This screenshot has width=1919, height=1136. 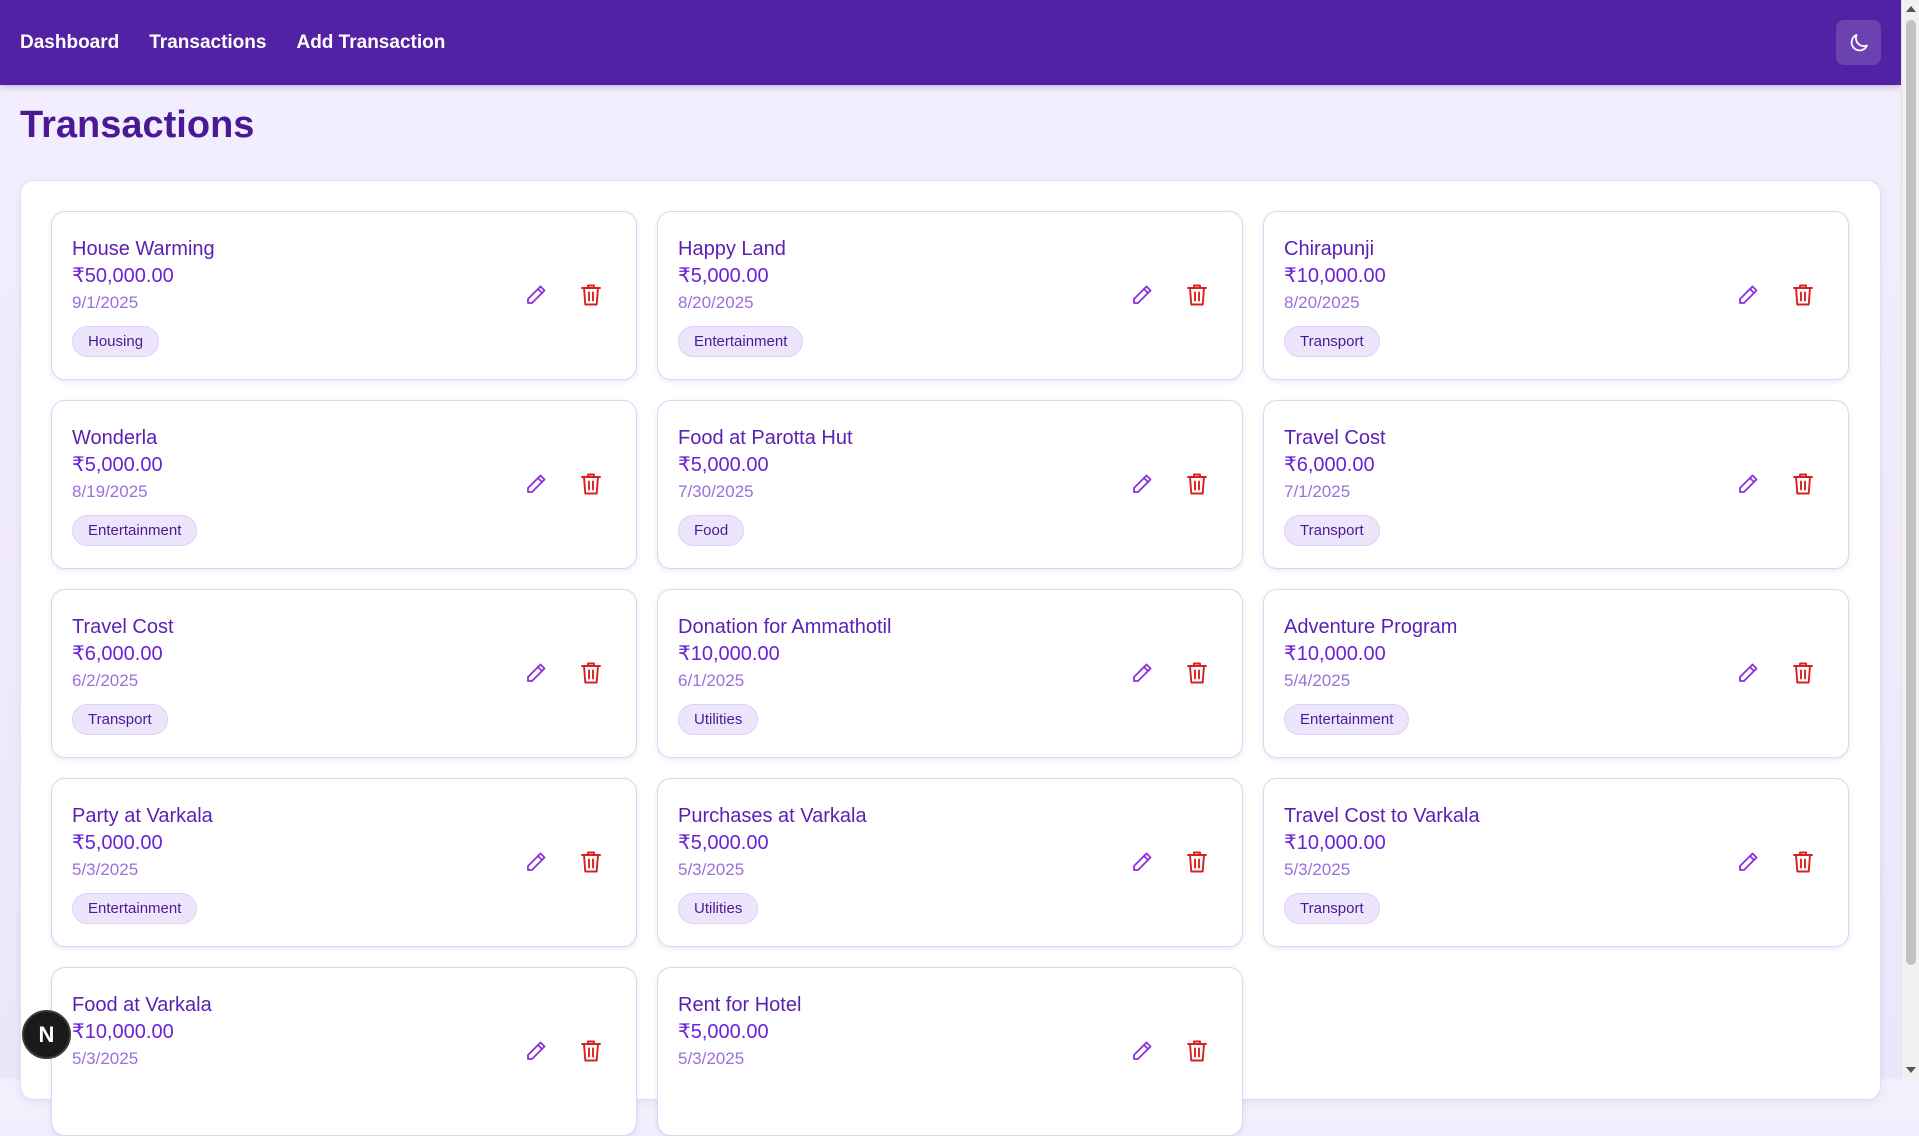 What do you see at coordinates (1911, 492) in the screenshot?
I see `scroll-thumb` at bounding box center [1911, 492].